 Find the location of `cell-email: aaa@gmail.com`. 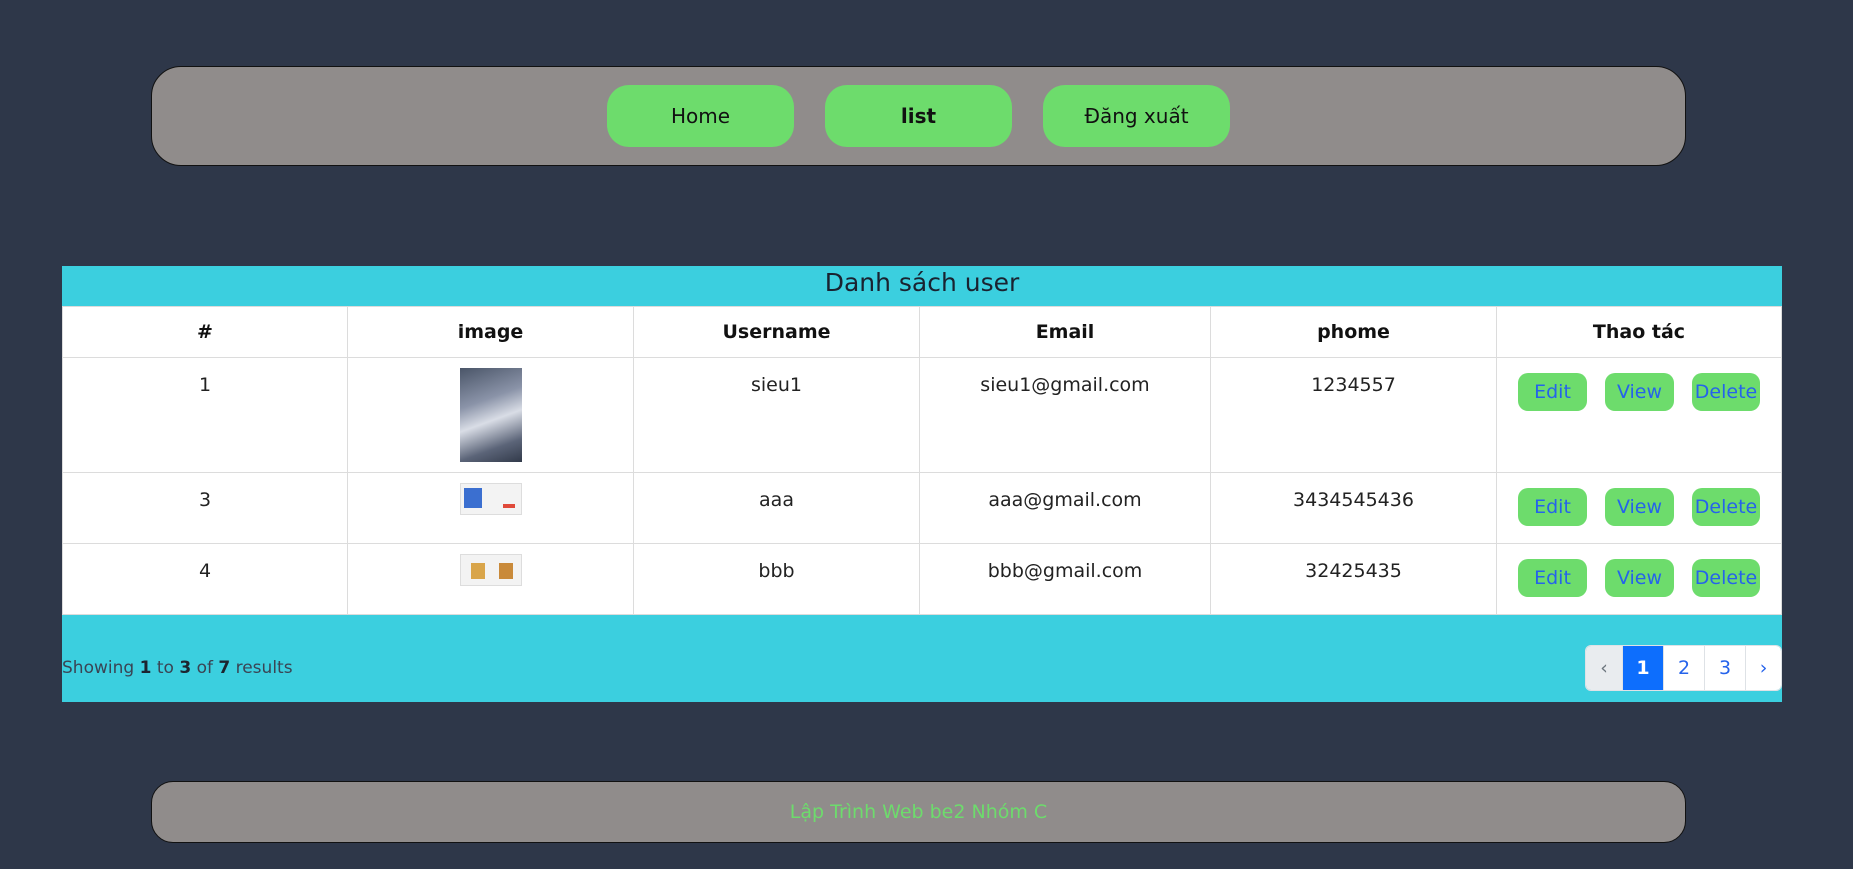

cell-email: aaa@gmail.com is located at coordinates (1065, 508).